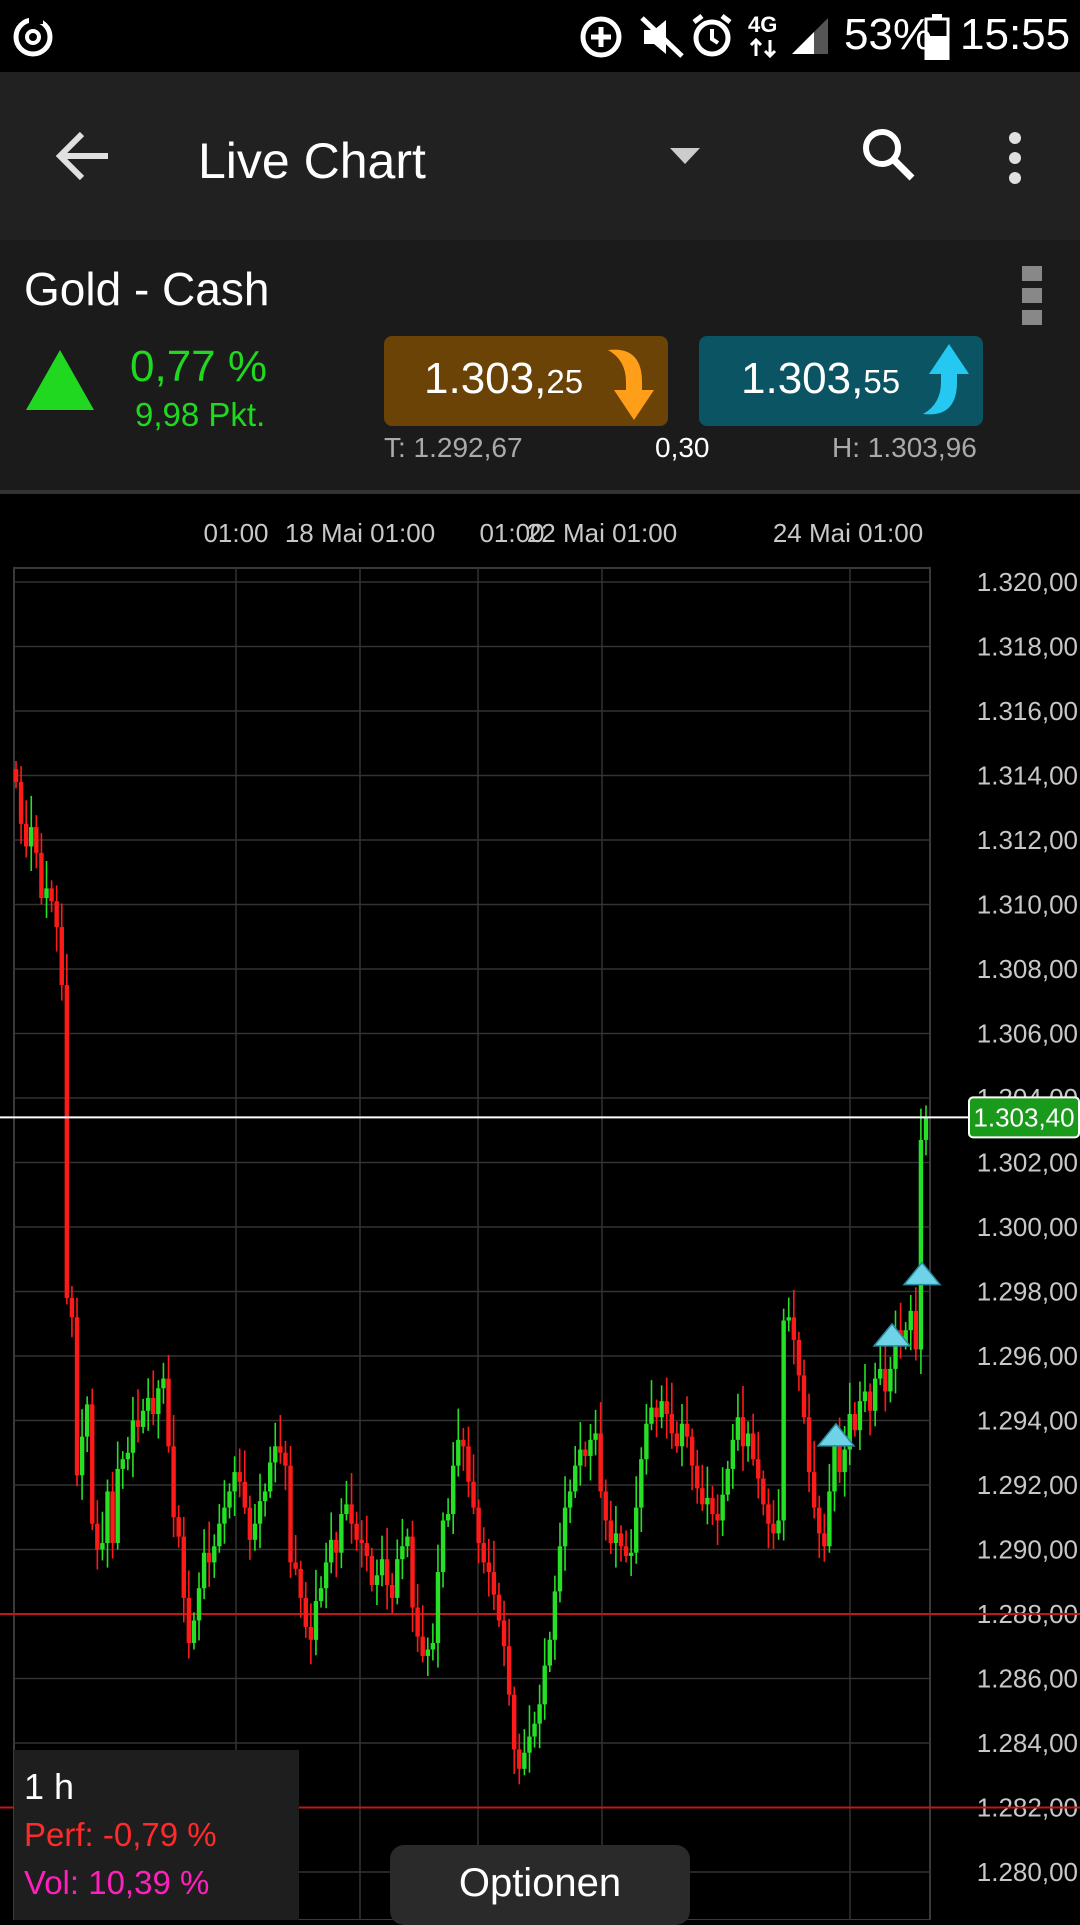  I want to click on y-tick-label: 1.302,00, so click(1027, 1163).